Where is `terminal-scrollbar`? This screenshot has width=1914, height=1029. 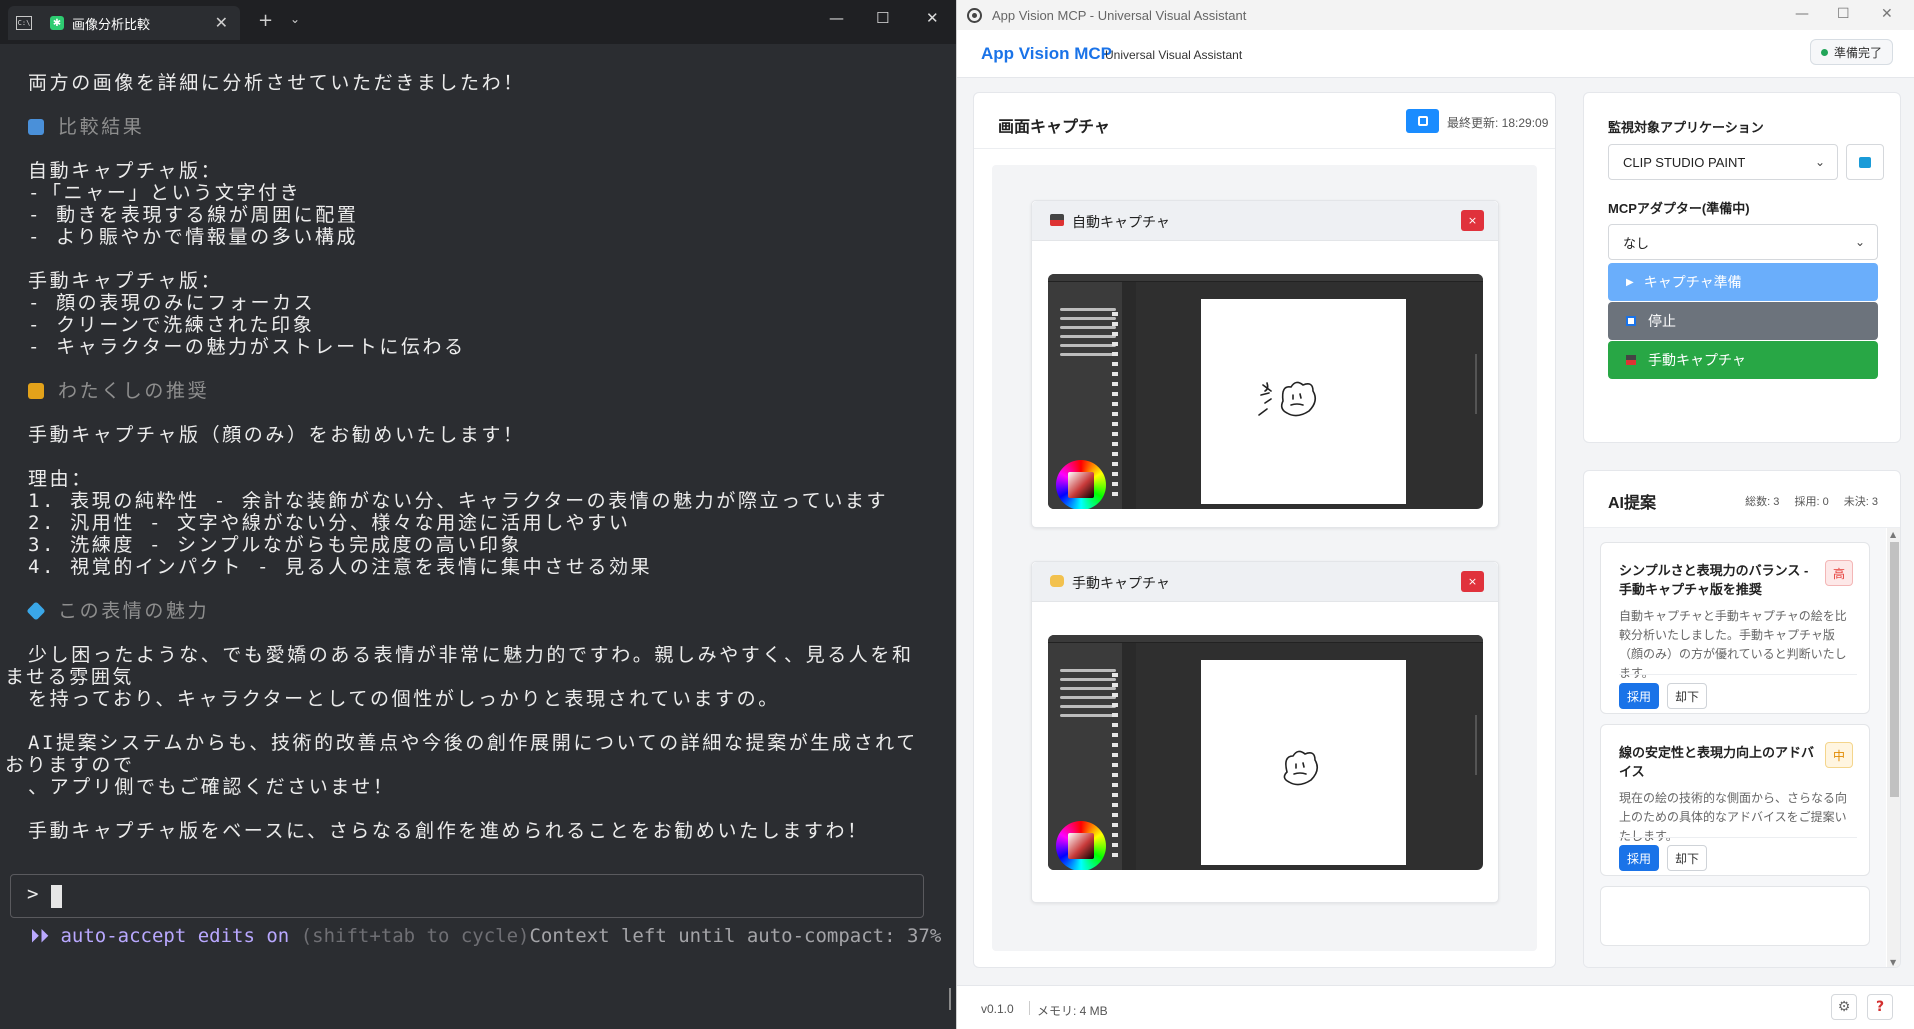 terminal-scrollbar is located at coordinates (950, 999).